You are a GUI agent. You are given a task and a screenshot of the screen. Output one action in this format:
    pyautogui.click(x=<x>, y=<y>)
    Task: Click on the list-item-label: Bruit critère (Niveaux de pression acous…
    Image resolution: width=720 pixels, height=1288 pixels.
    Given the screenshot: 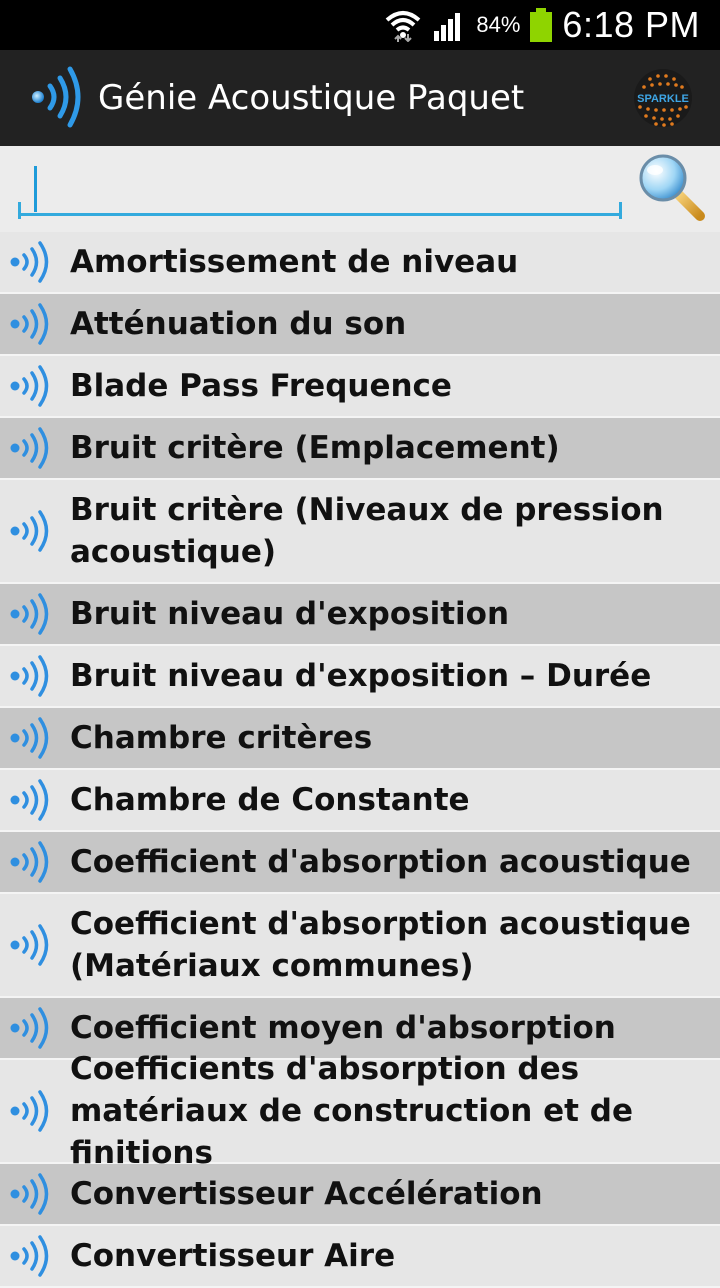 What is the action you would take?
    pyautogui.click(x=367, y=531)
    